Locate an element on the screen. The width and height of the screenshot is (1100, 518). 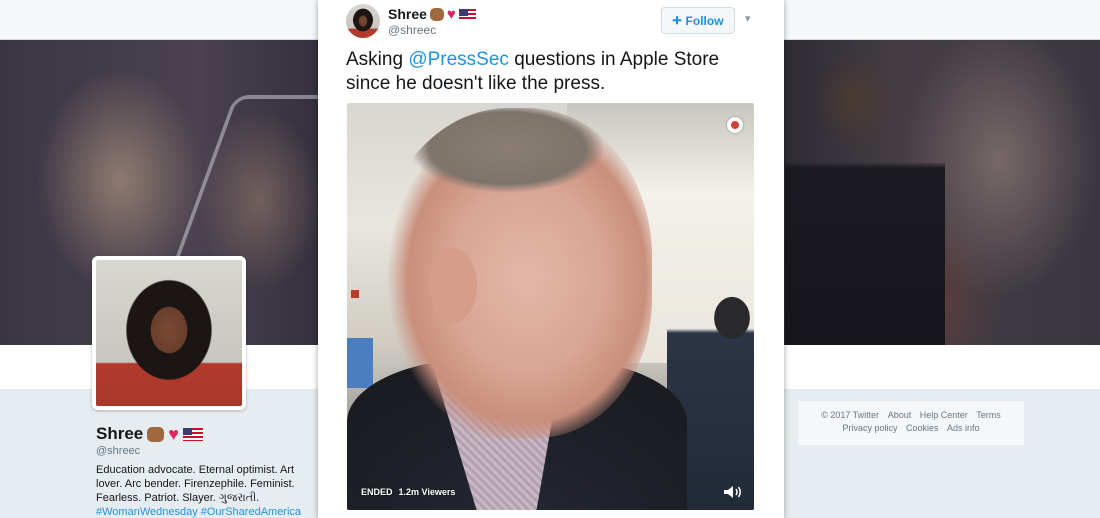
volume-icon is located at coordinates (733, 492).